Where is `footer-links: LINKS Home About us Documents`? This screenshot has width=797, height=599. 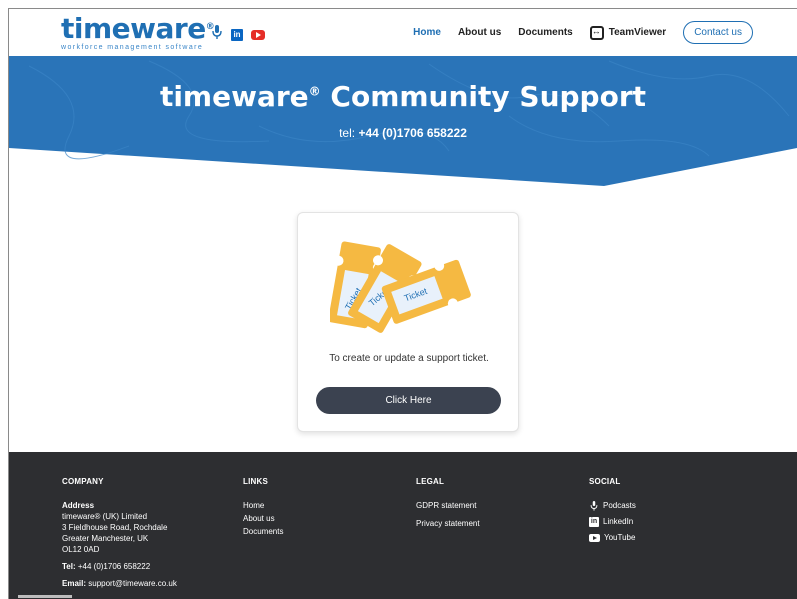 footer-links: LINKS Home About us Documents is located at coordinates (263, 506).